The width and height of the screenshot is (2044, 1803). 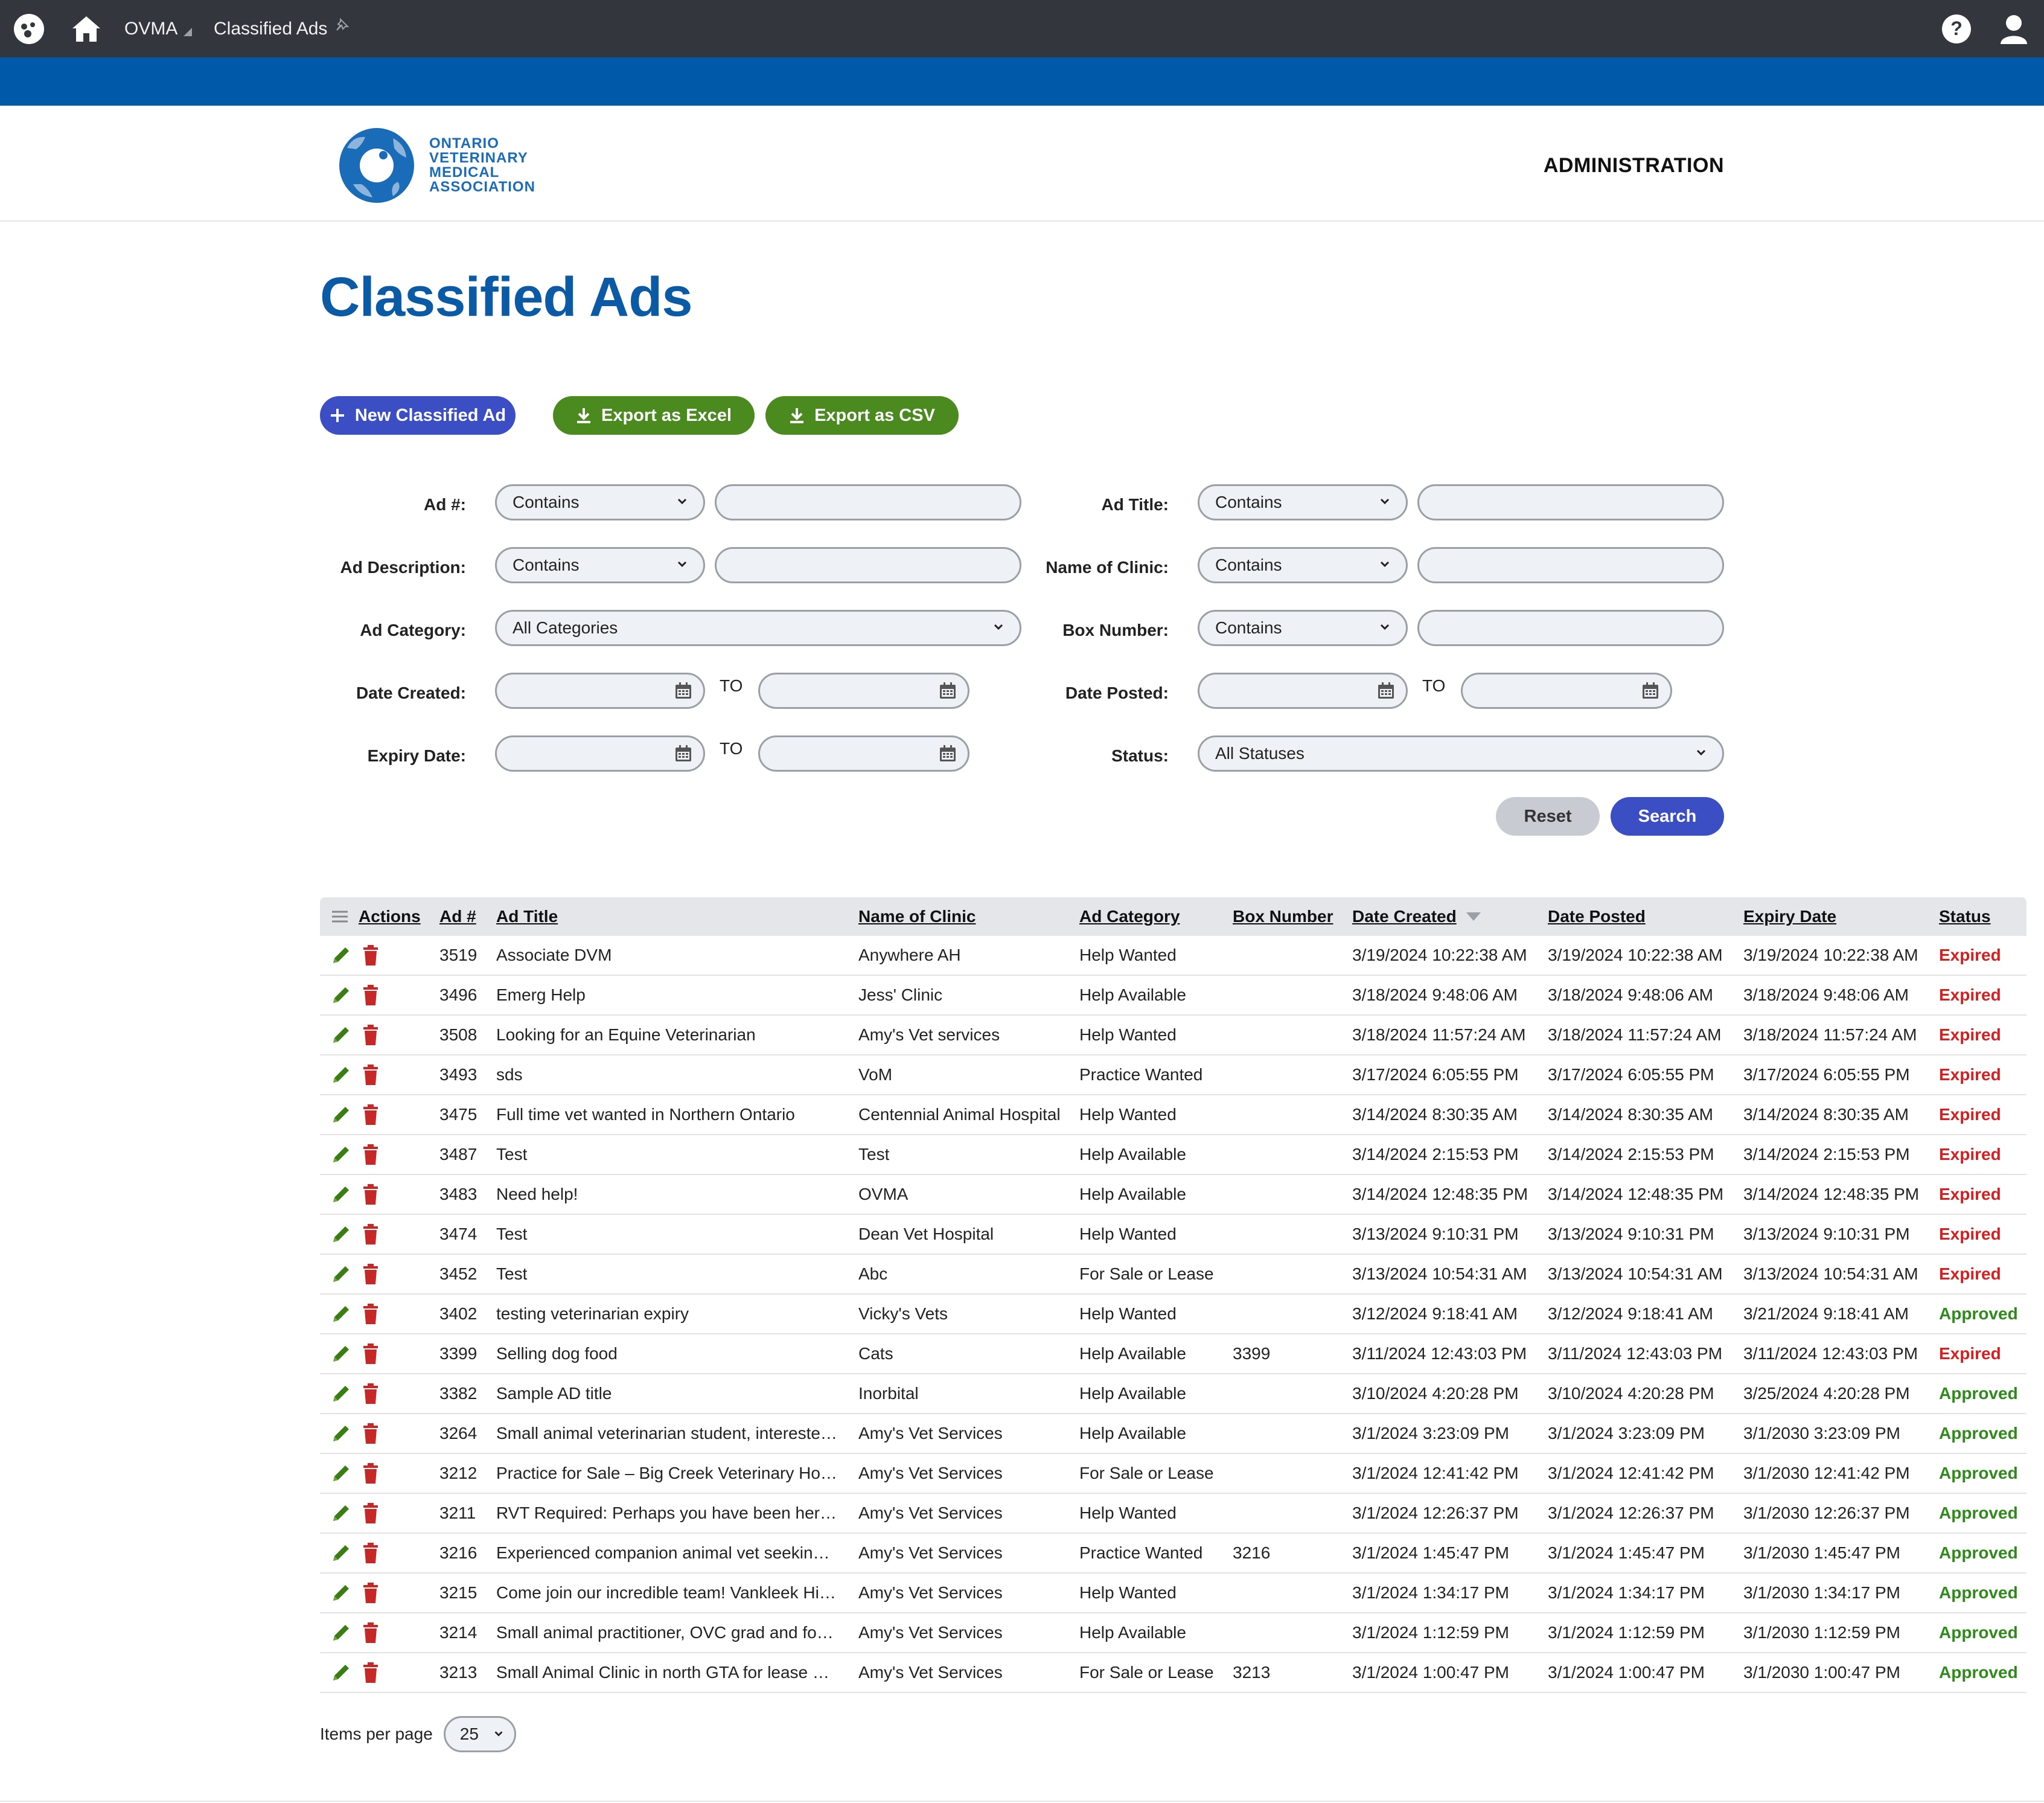 I want to click on export-csv-button: Export as CSV, so click(x=862, y=415).